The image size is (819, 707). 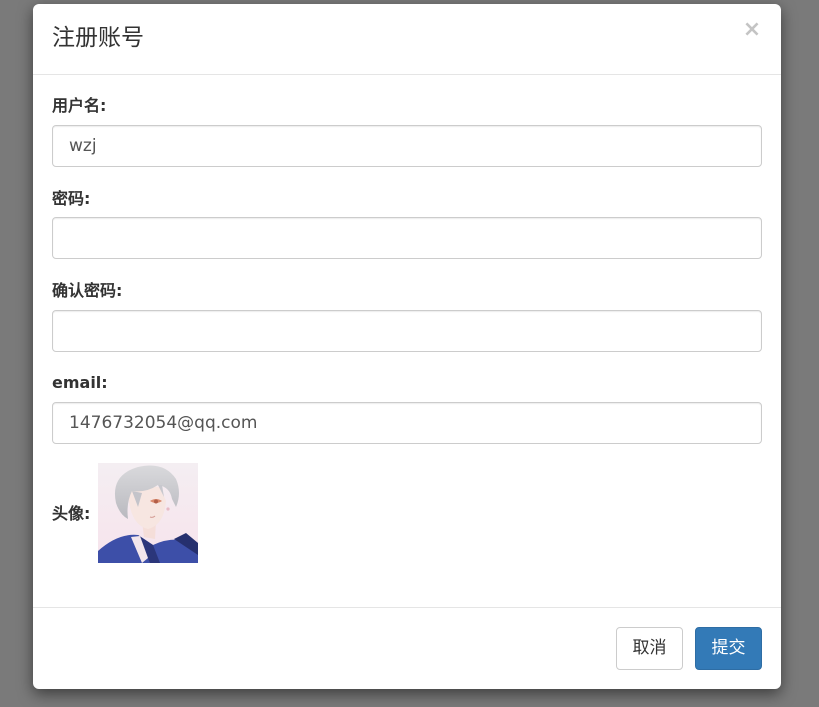 What do you see at coordinates (407, 423) in the screenshot?
I see `email-input` at bounding box center [407, 423].